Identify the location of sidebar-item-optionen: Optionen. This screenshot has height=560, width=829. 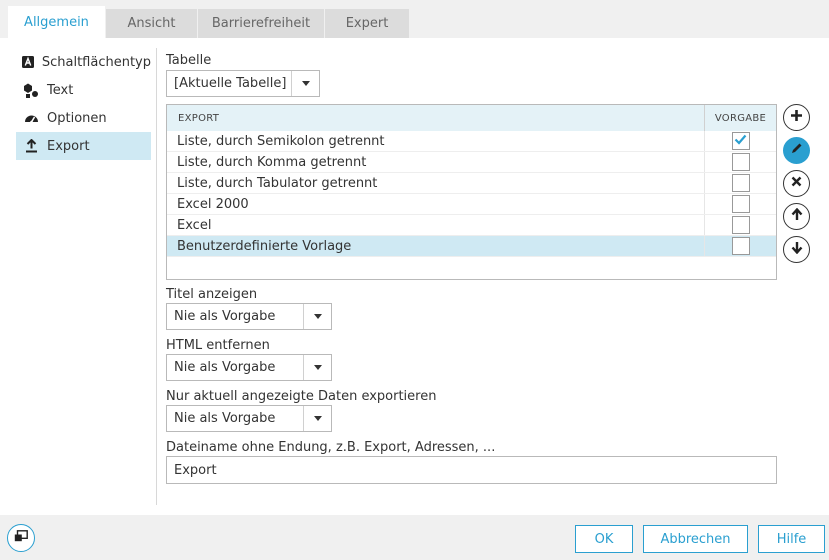
(83, 118).